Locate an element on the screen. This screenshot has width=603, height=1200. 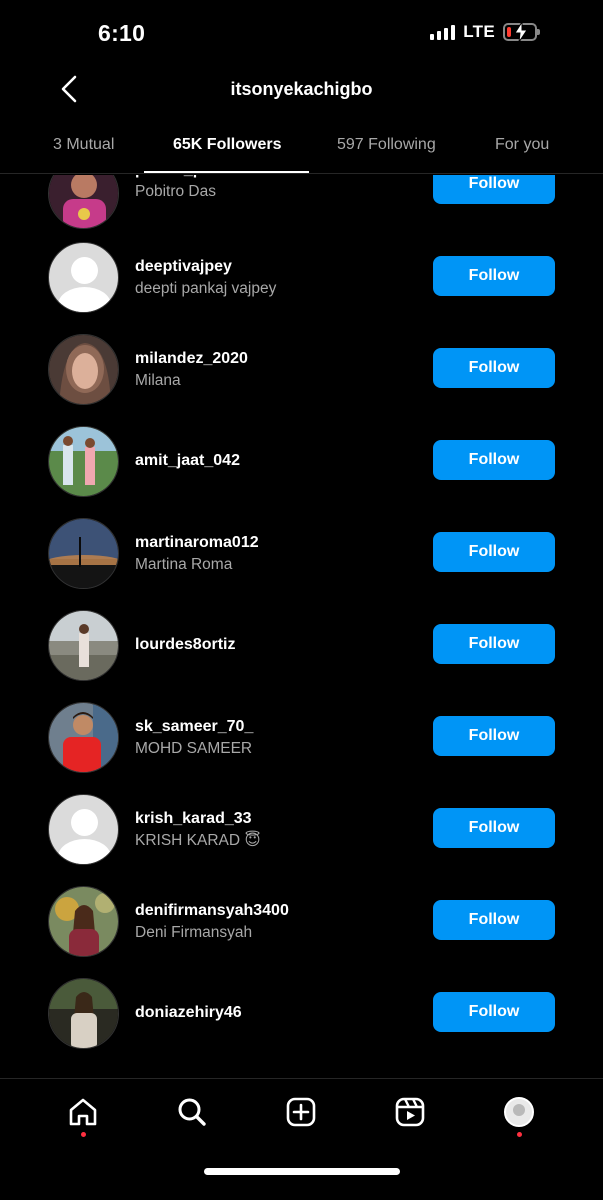
nav-profile is located at coordinates (519, 1112).